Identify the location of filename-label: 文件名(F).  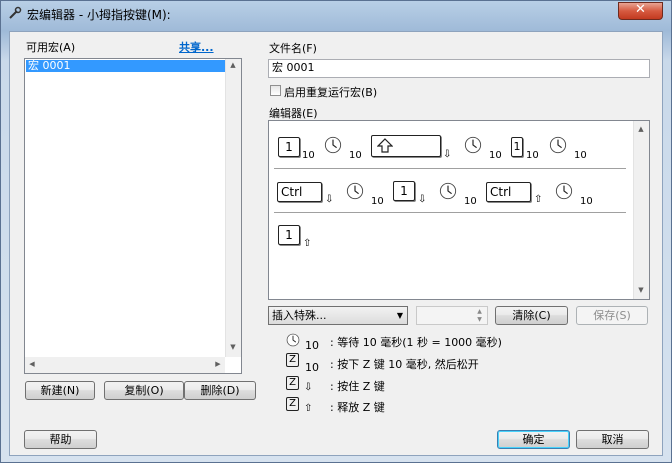
(293, 48).